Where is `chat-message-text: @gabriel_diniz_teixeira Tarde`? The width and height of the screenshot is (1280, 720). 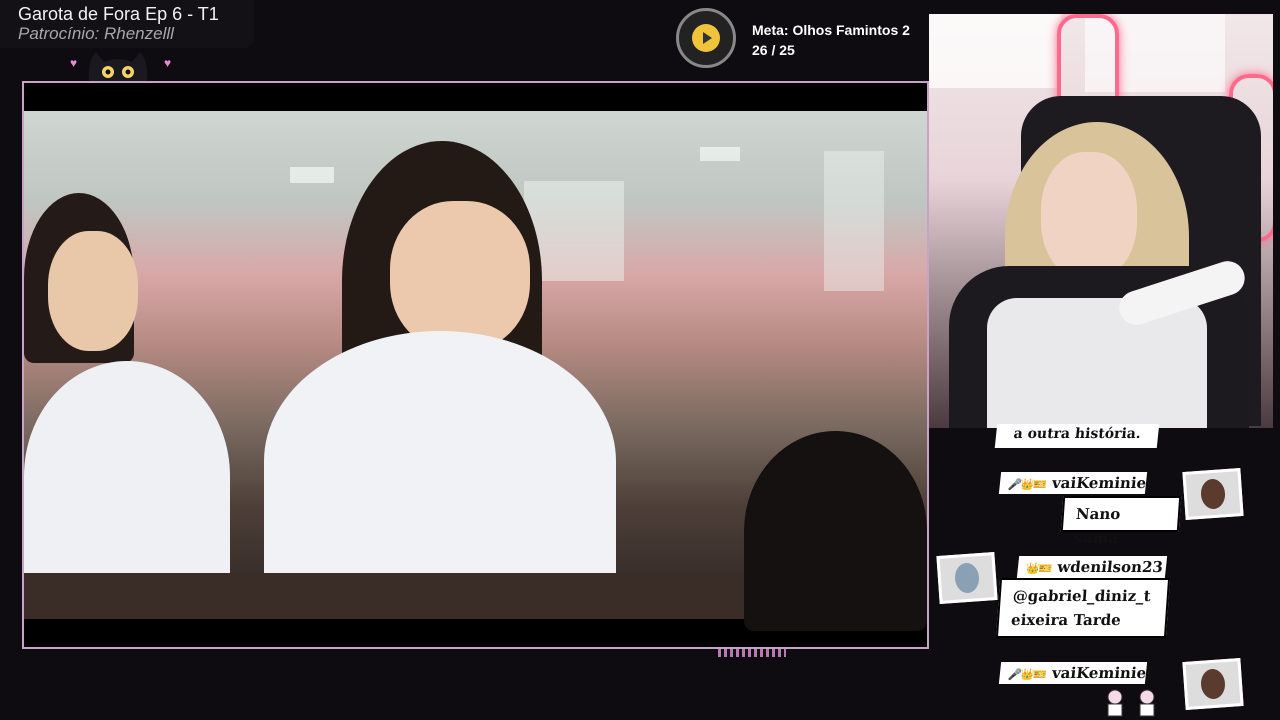
chat-message-text: @gabriel_diniz_teixeira Tarde is located at coordinates (1081, 608).